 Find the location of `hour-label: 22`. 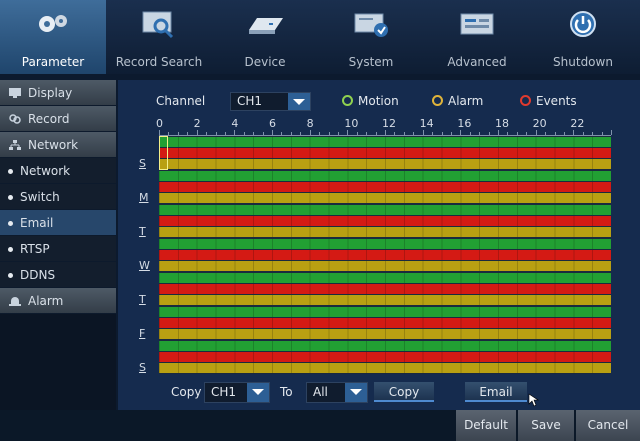

hour-label: 22 is located at coordinates (577, 123).